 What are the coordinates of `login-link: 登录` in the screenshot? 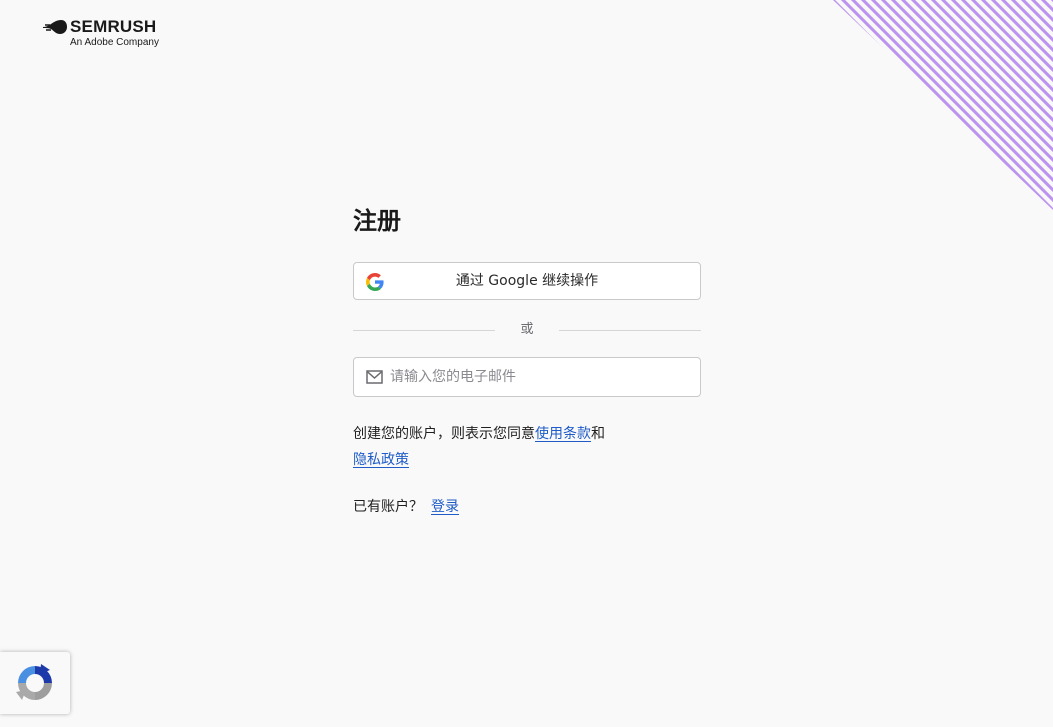 It's located at (445, 507).